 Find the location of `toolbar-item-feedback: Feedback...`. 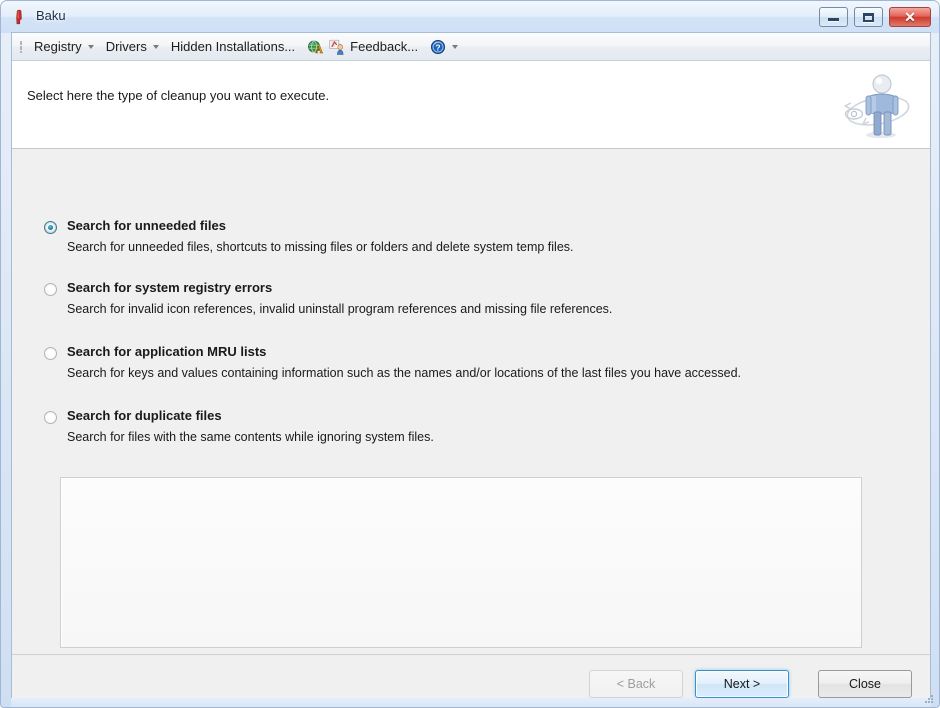

toolbar-item-feedback: Feedback... is located at coordinates (375, 47).